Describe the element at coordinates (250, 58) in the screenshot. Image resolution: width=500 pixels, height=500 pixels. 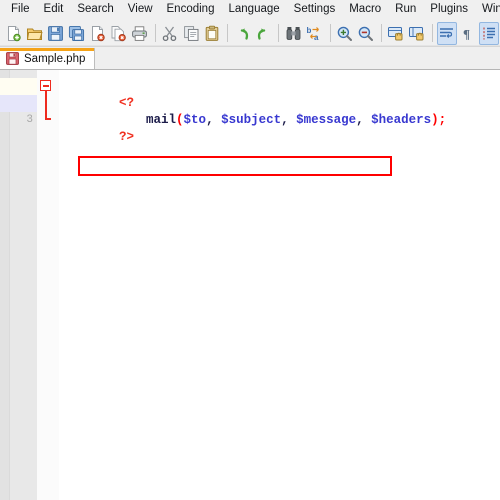
I see `document-tab-bar: Sample.php` at that location.